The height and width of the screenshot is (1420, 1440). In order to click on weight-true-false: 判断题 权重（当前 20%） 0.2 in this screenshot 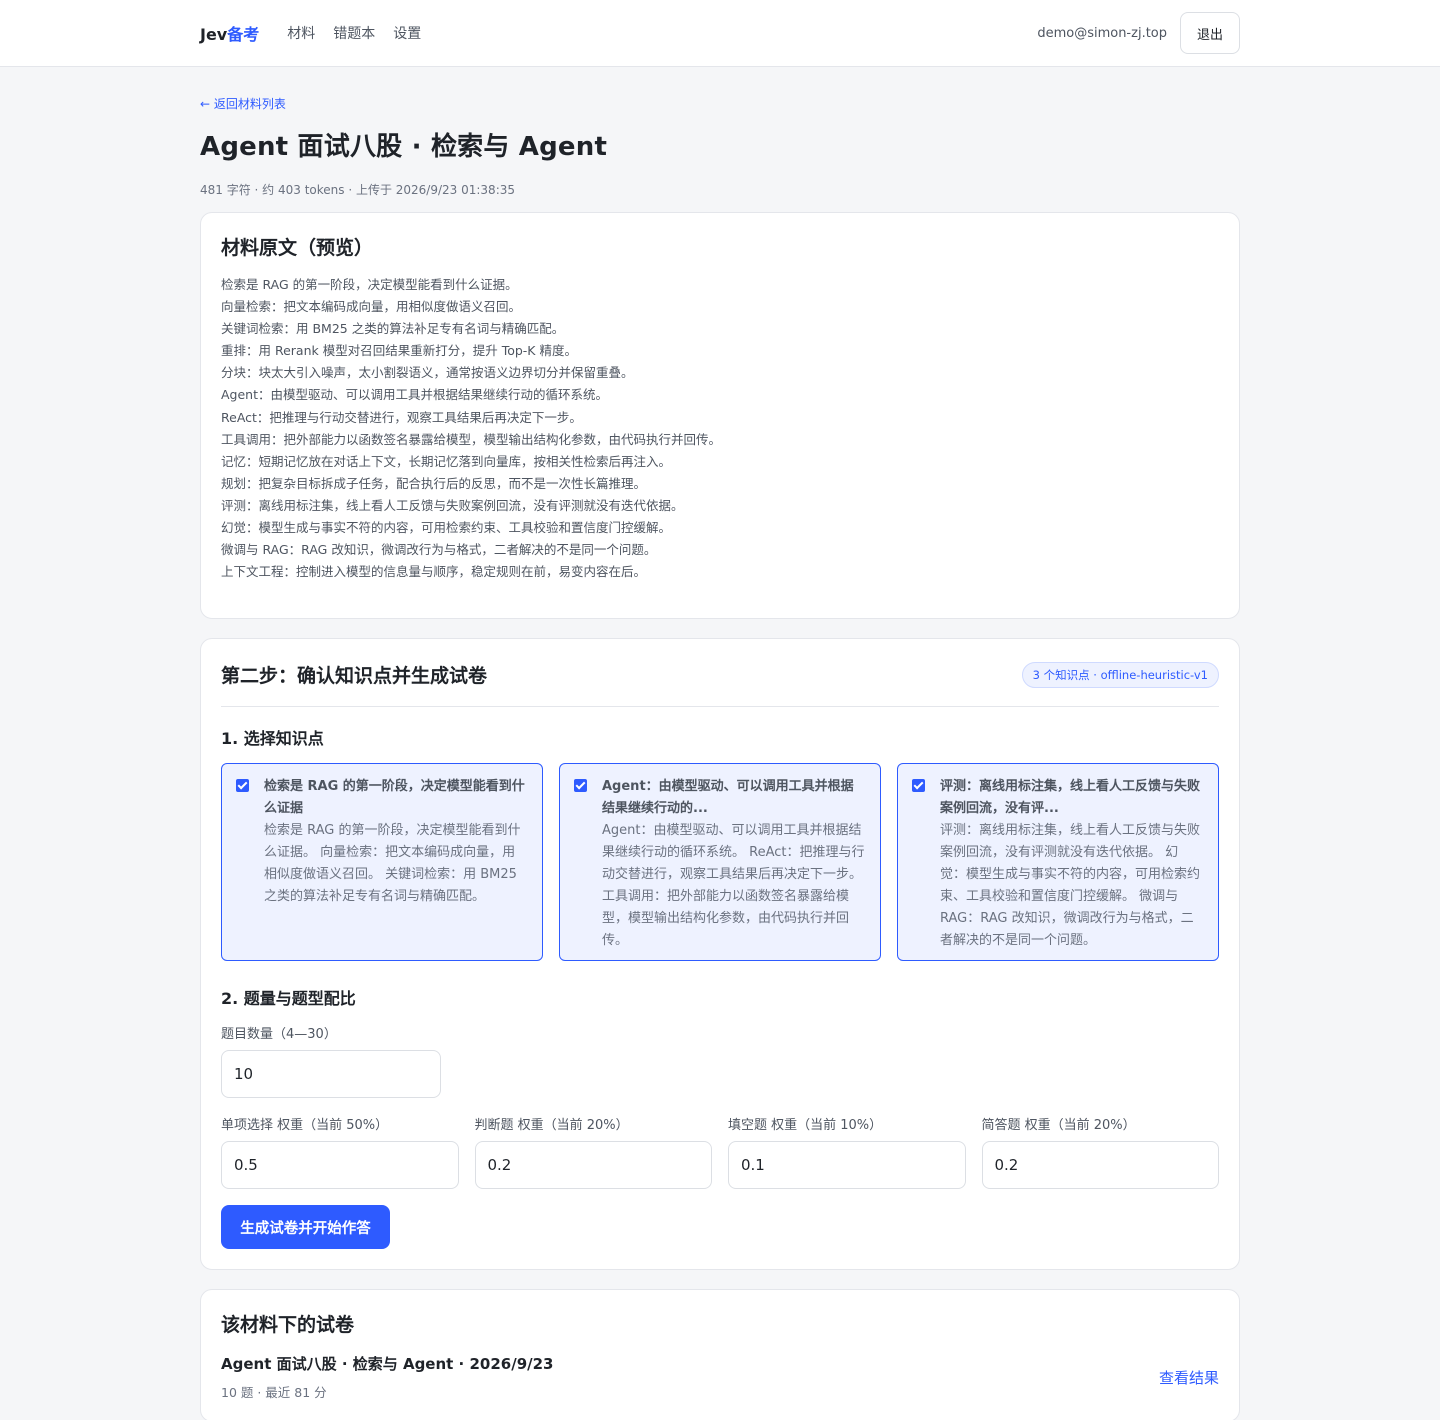, I will do `click(593, 1152)`.